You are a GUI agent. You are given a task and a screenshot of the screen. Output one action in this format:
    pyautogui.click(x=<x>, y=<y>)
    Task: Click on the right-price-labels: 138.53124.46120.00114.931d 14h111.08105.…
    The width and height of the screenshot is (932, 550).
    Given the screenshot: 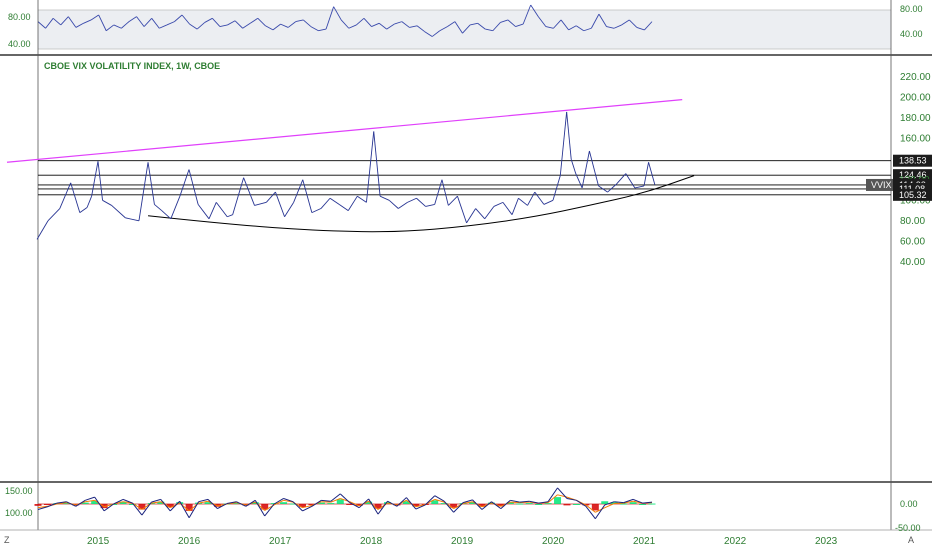 What is the action you would take?
    pyautogui.click(x=899, y=177)
    